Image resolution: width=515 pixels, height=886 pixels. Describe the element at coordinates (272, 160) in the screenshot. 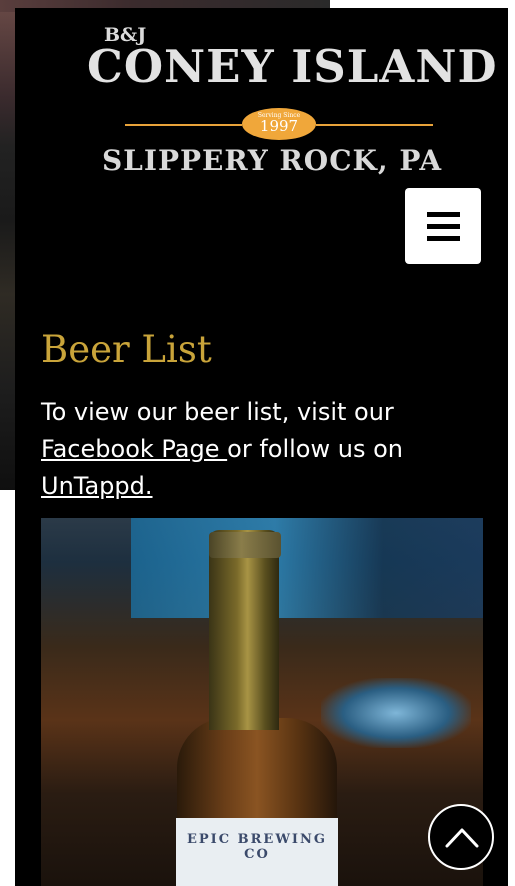

I see `logo-location: SLIPPERY ROCK, PA` at that location.